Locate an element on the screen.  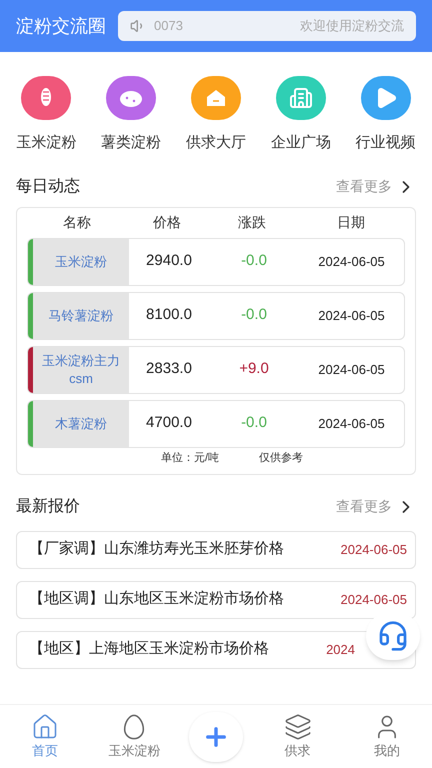
column-header: 名称 is located at coordinates (77, 222).